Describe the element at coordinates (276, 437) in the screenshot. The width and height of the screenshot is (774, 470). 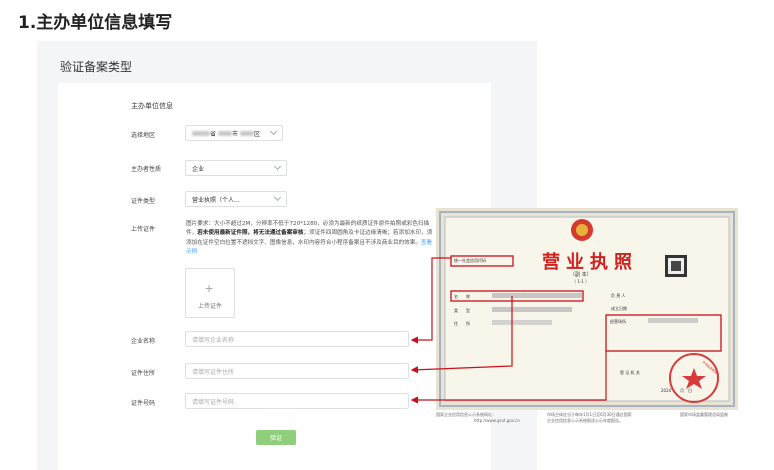
I see `verify-button: 验证` at that location.